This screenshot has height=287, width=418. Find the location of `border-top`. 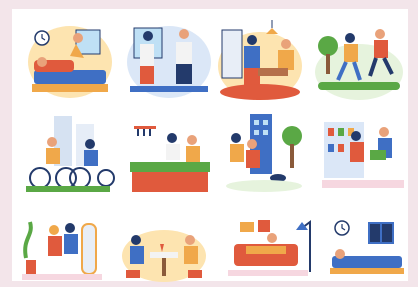

border-top is located at coordinates (209, 4).